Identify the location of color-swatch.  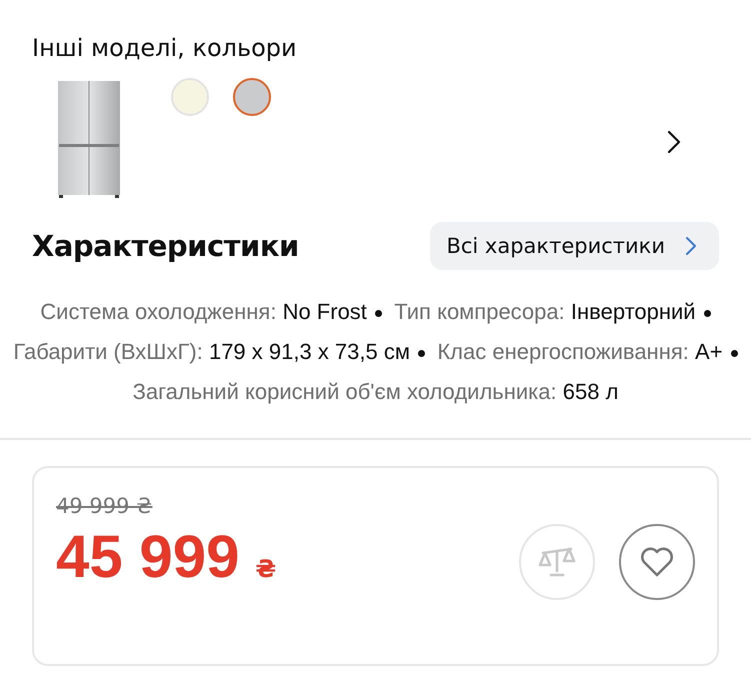
(252, 97).